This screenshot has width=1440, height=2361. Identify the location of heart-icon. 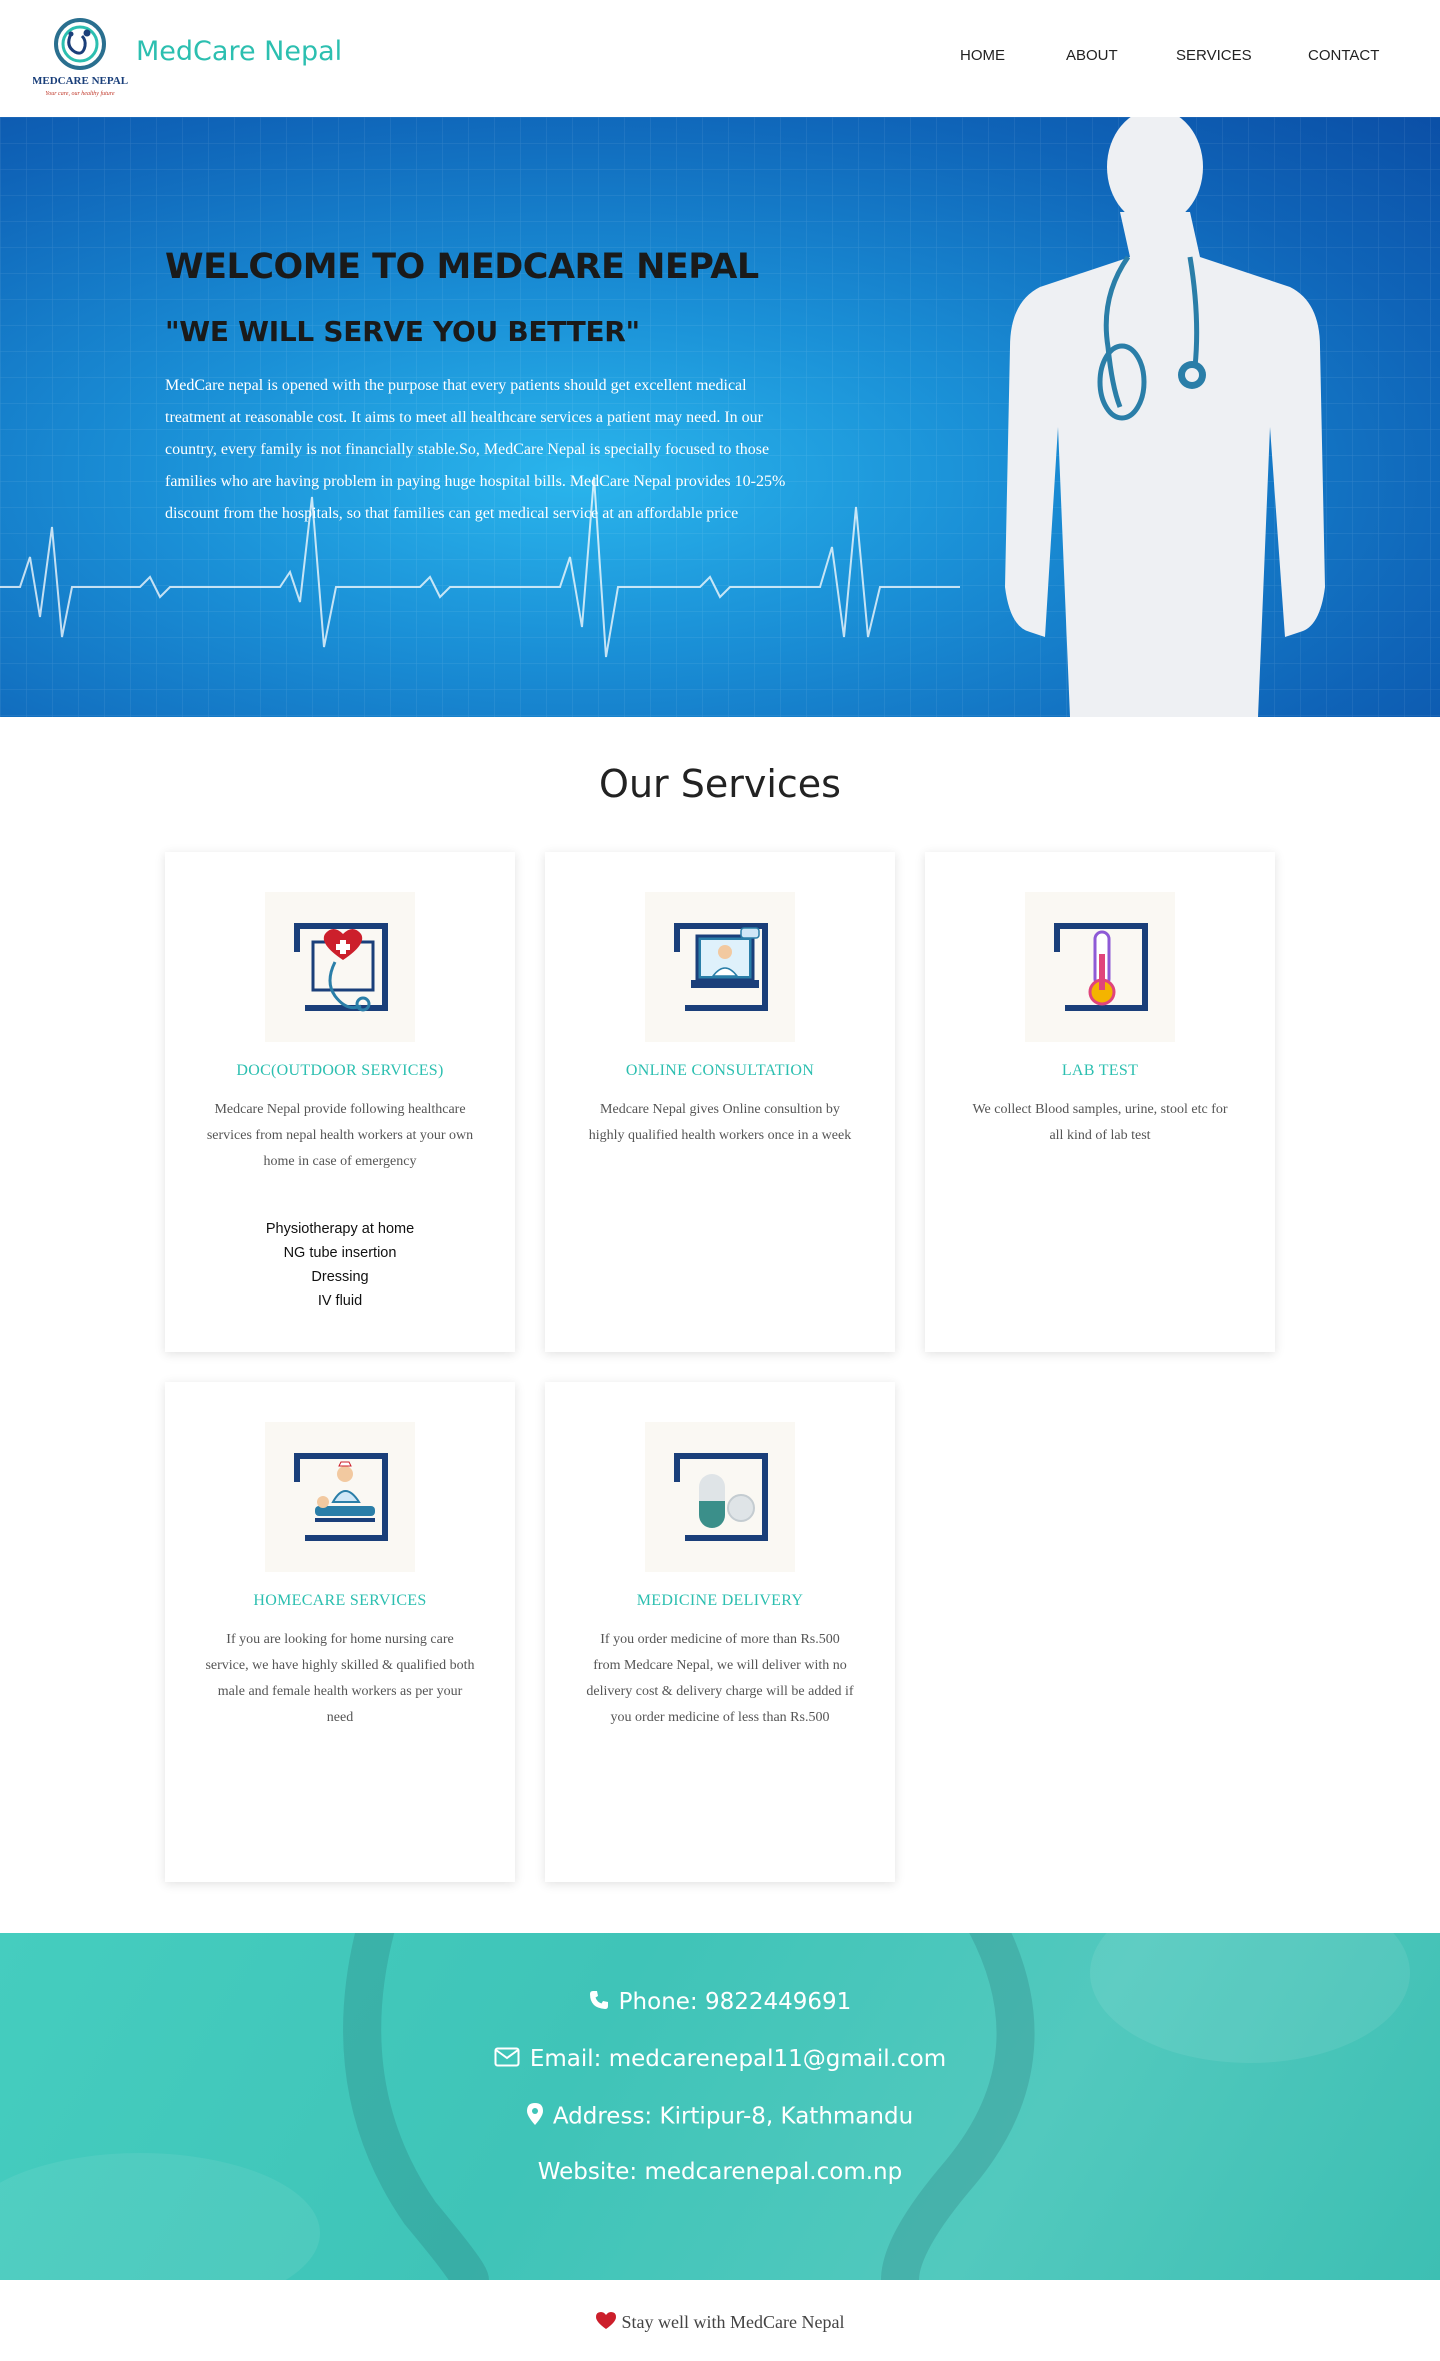
(605, 2323).